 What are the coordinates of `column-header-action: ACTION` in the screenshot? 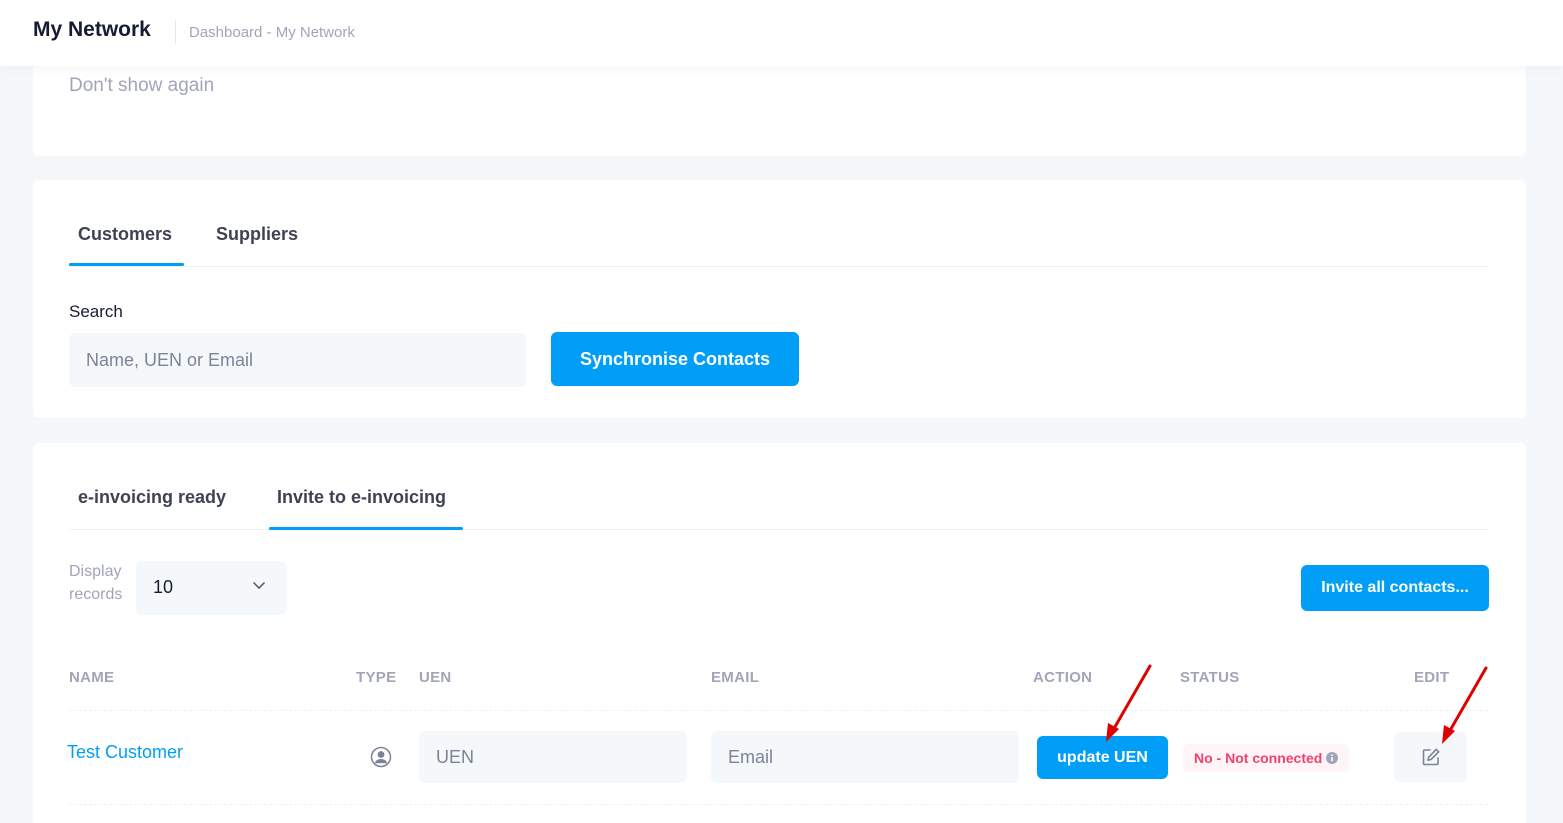 It's located at (1063, 677).